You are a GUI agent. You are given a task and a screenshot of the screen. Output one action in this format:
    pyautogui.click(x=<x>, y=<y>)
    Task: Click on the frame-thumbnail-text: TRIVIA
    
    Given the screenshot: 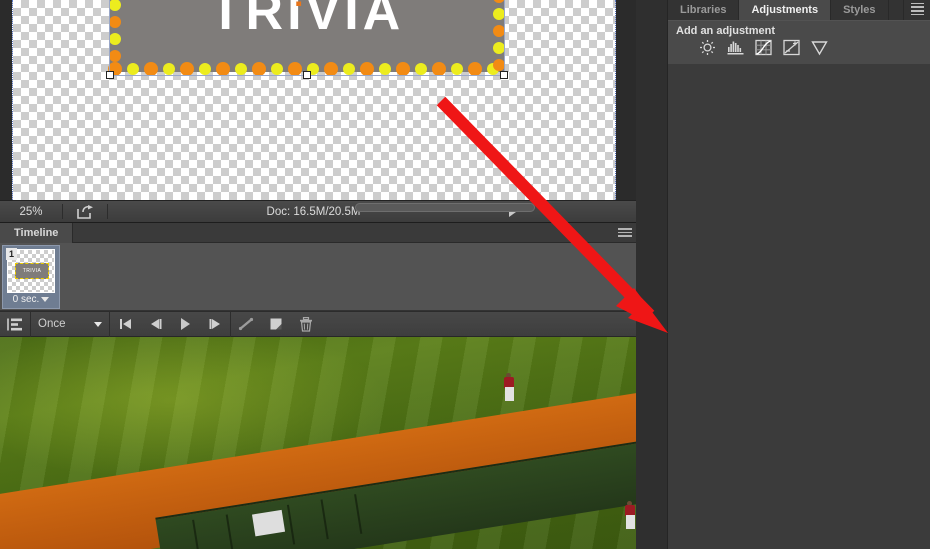 What is the action you would take?
    pyautogui.click(x=32, y=271)
    